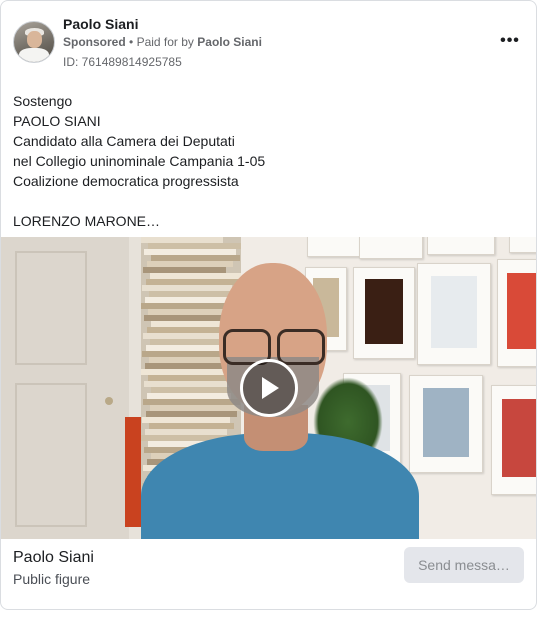 The image size is (539, 620). I want to click on payer-name: Paolo Siani, so click(229, 42).